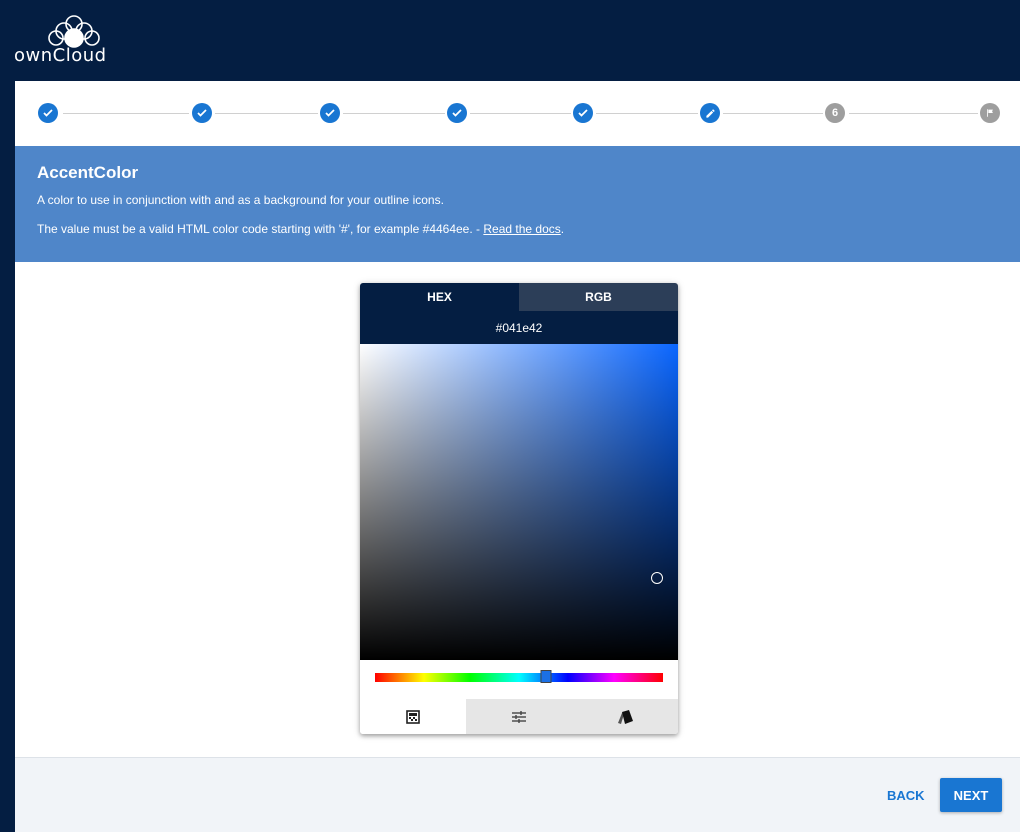 This screenshot has width=1020, height=832. I want to click on step-5-complete, so click(583, 113).